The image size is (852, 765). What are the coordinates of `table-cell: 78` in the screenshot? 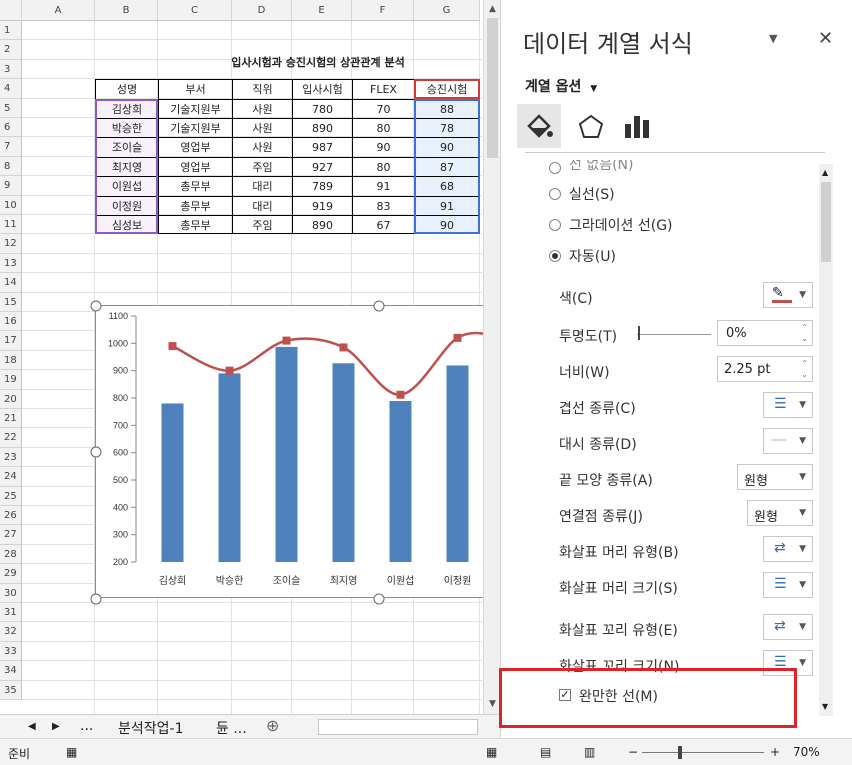 It's located at (447, 128).